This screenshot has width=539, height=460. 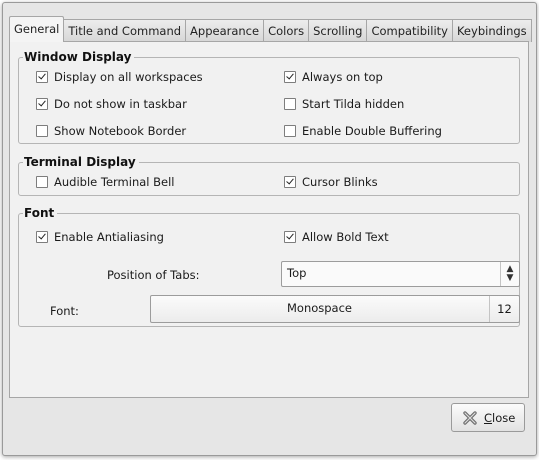 What do you see at coordinates (64, 311) in the screenshot?
I see `font-label: Font:` at bounding box center [64, 311].